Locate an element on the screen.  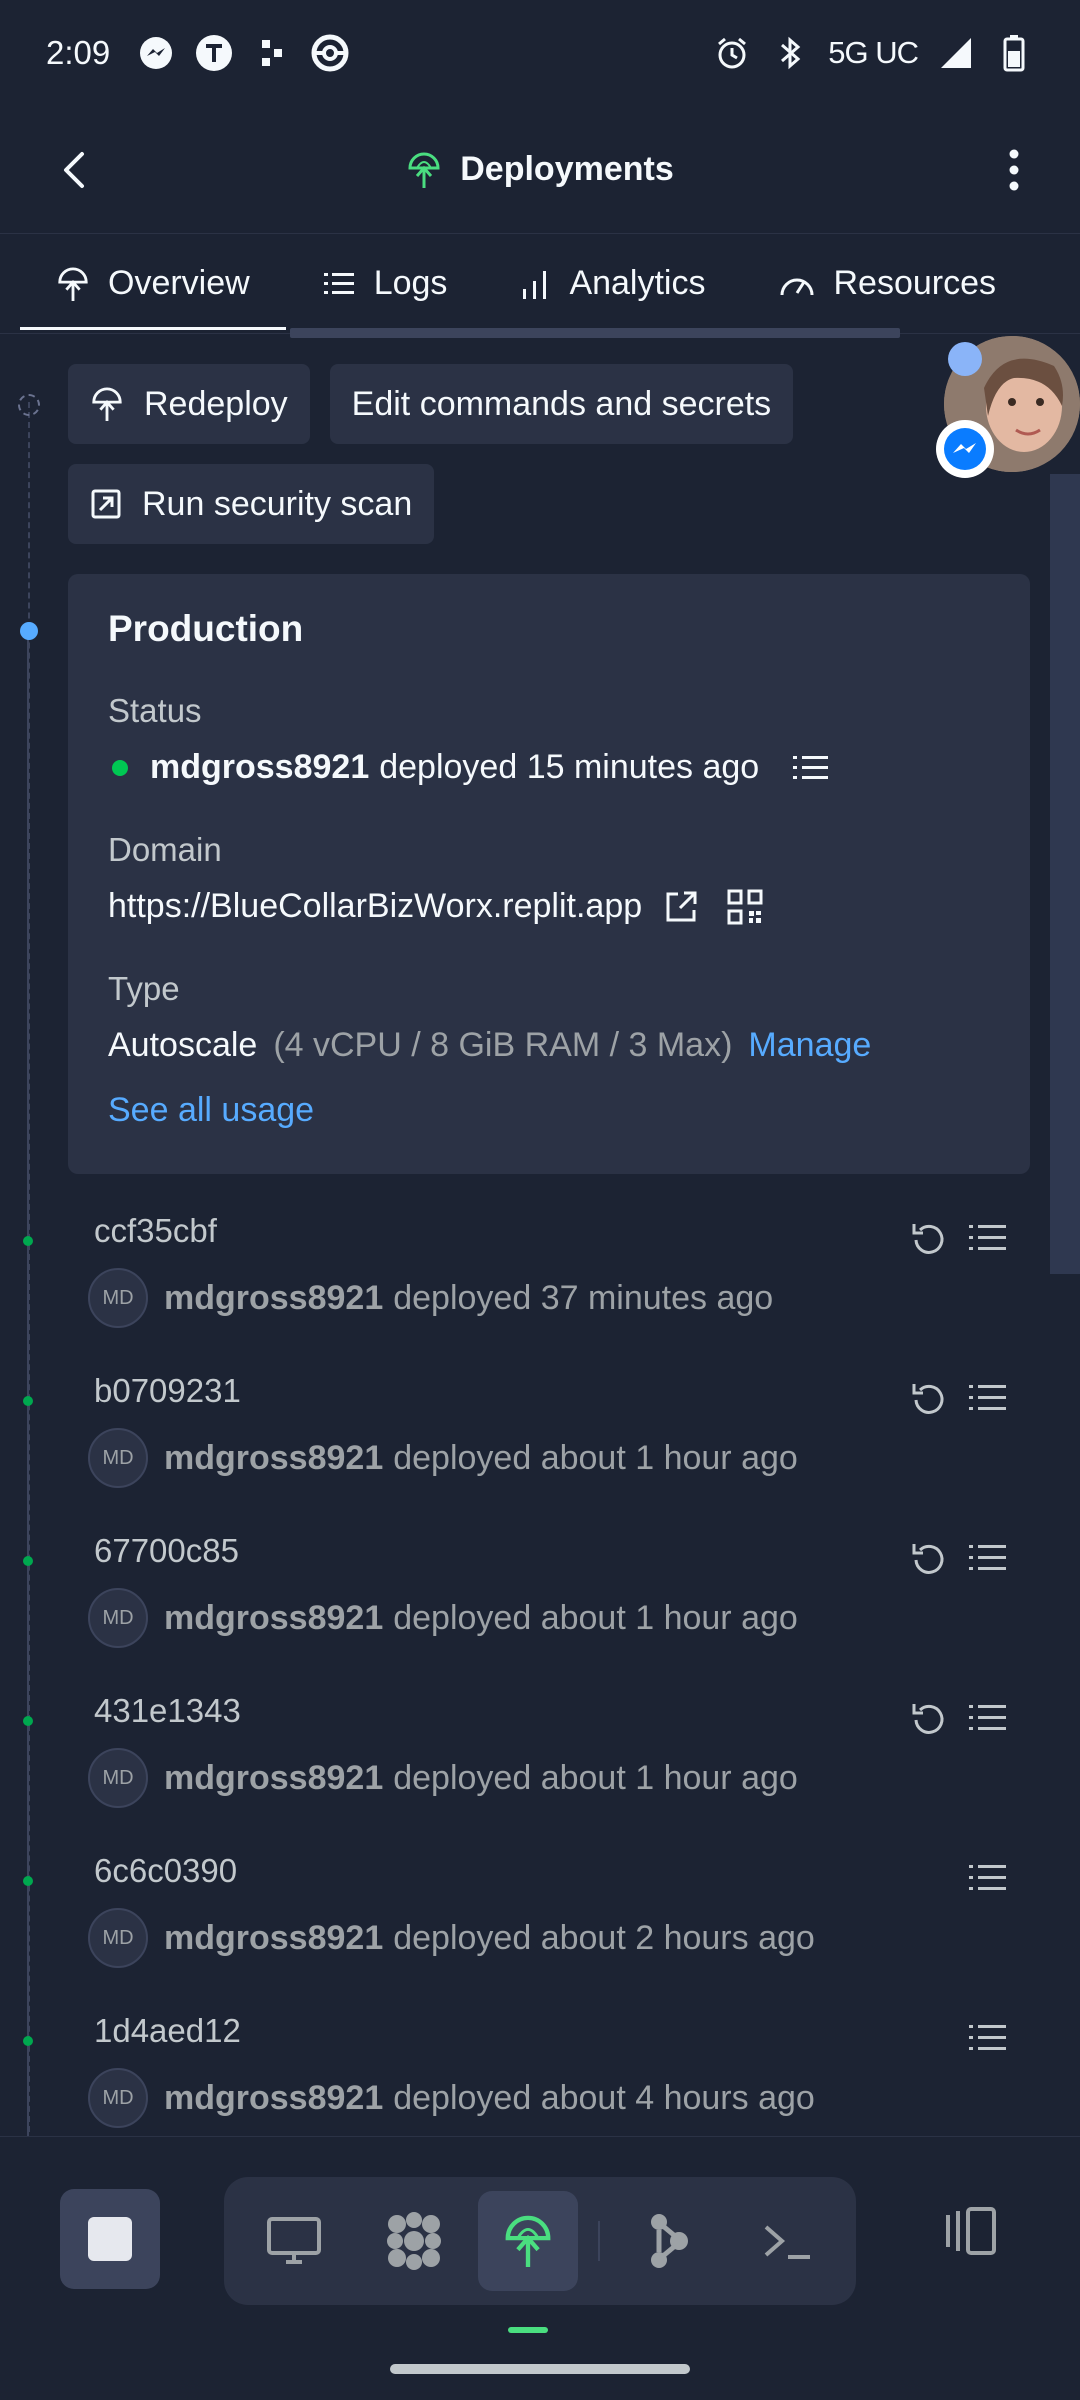
panel-layout-button is located at coordinates (970, 2231).